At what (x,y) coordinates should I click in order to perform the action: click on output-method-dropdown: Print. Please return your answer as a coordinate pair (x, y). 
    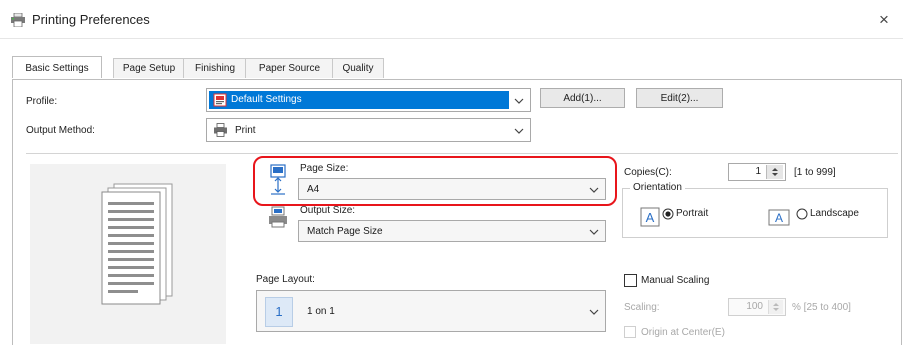
    Looking at the image, I should click on (368, 130).